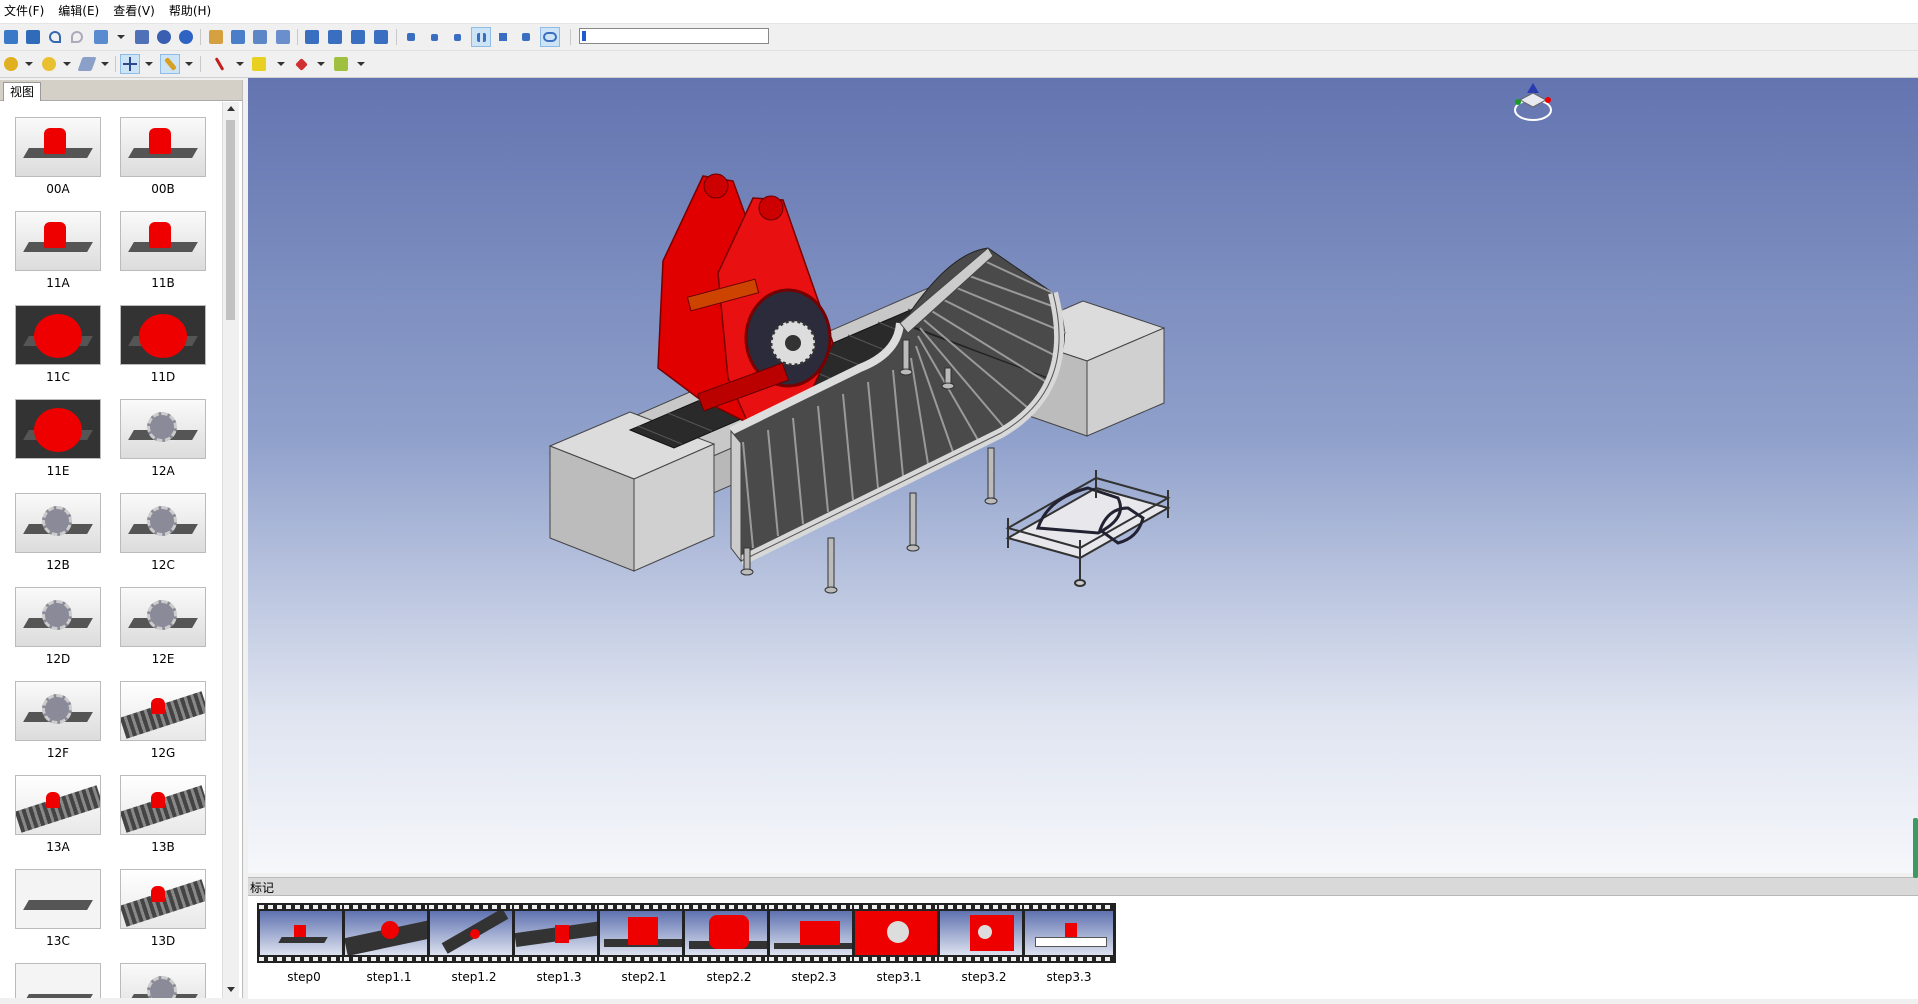  I want to click on step-label: step3.1, so click(899, 977).